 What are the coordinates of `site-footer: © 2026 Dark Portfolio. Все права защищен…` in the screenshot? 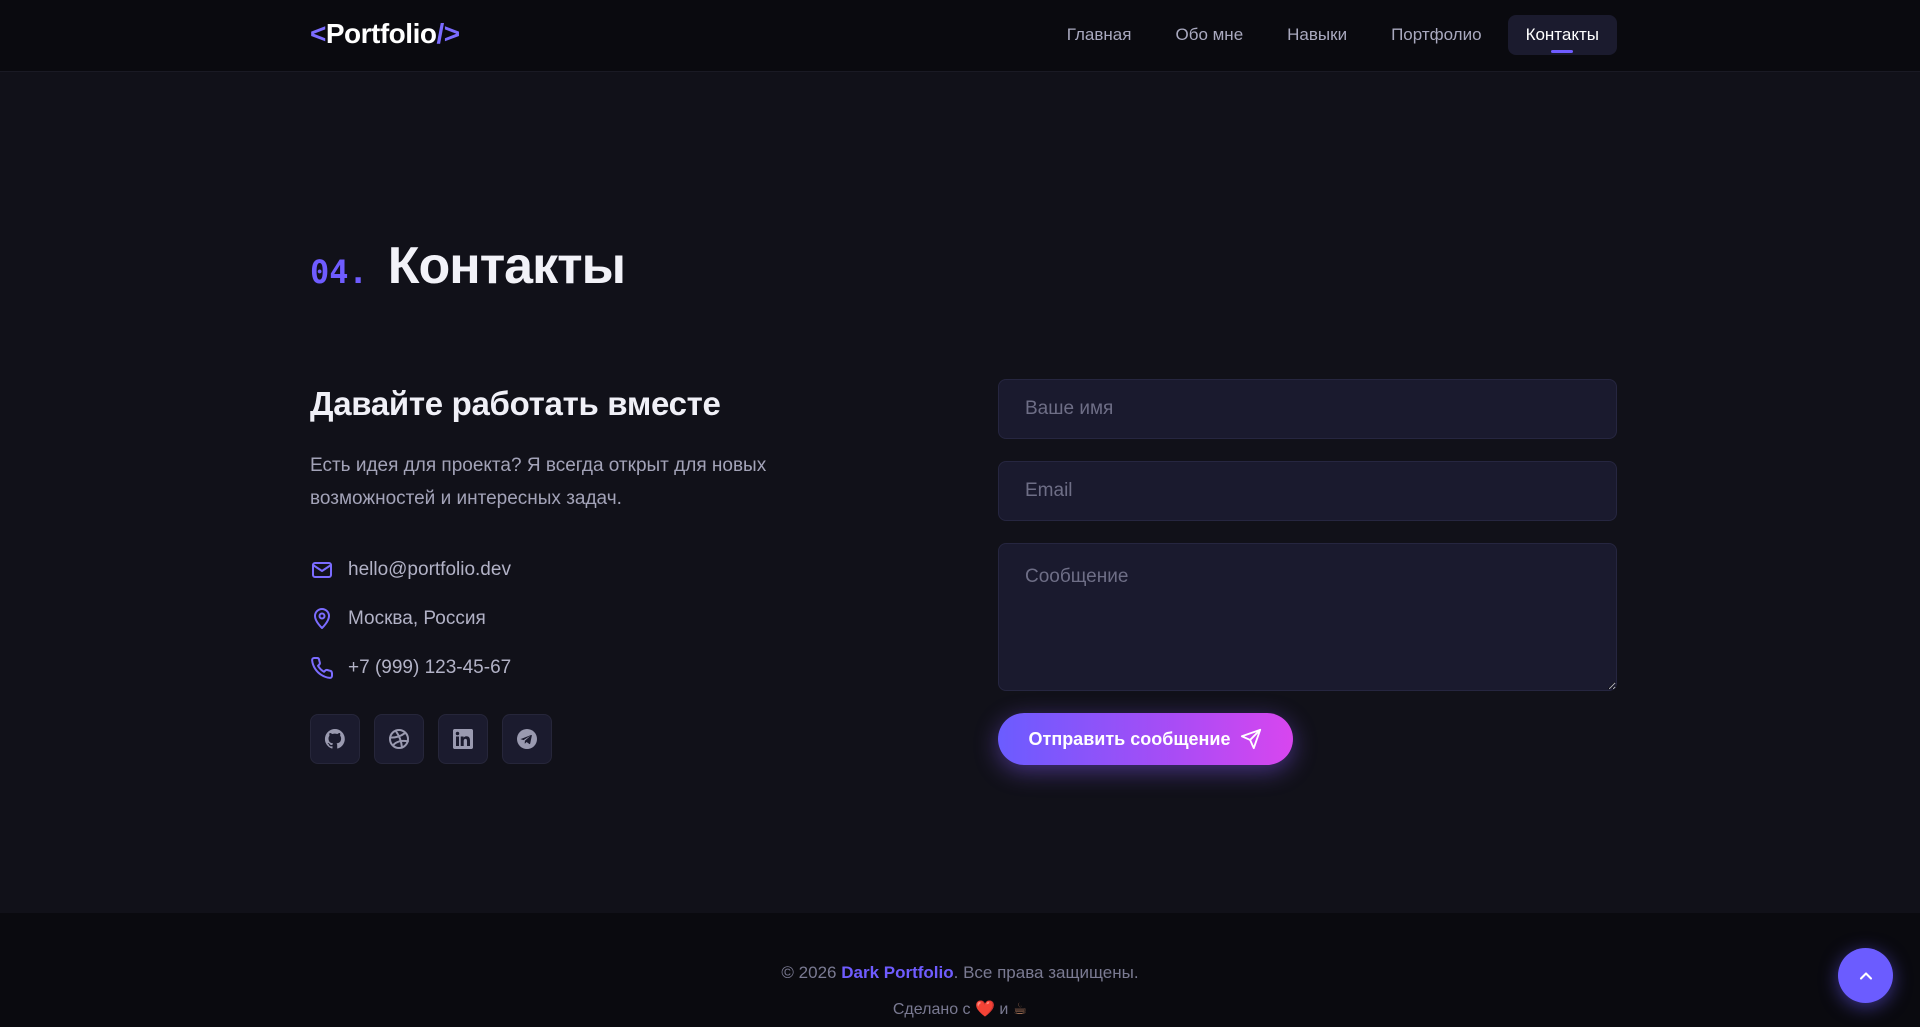 It's located at (960, 970).